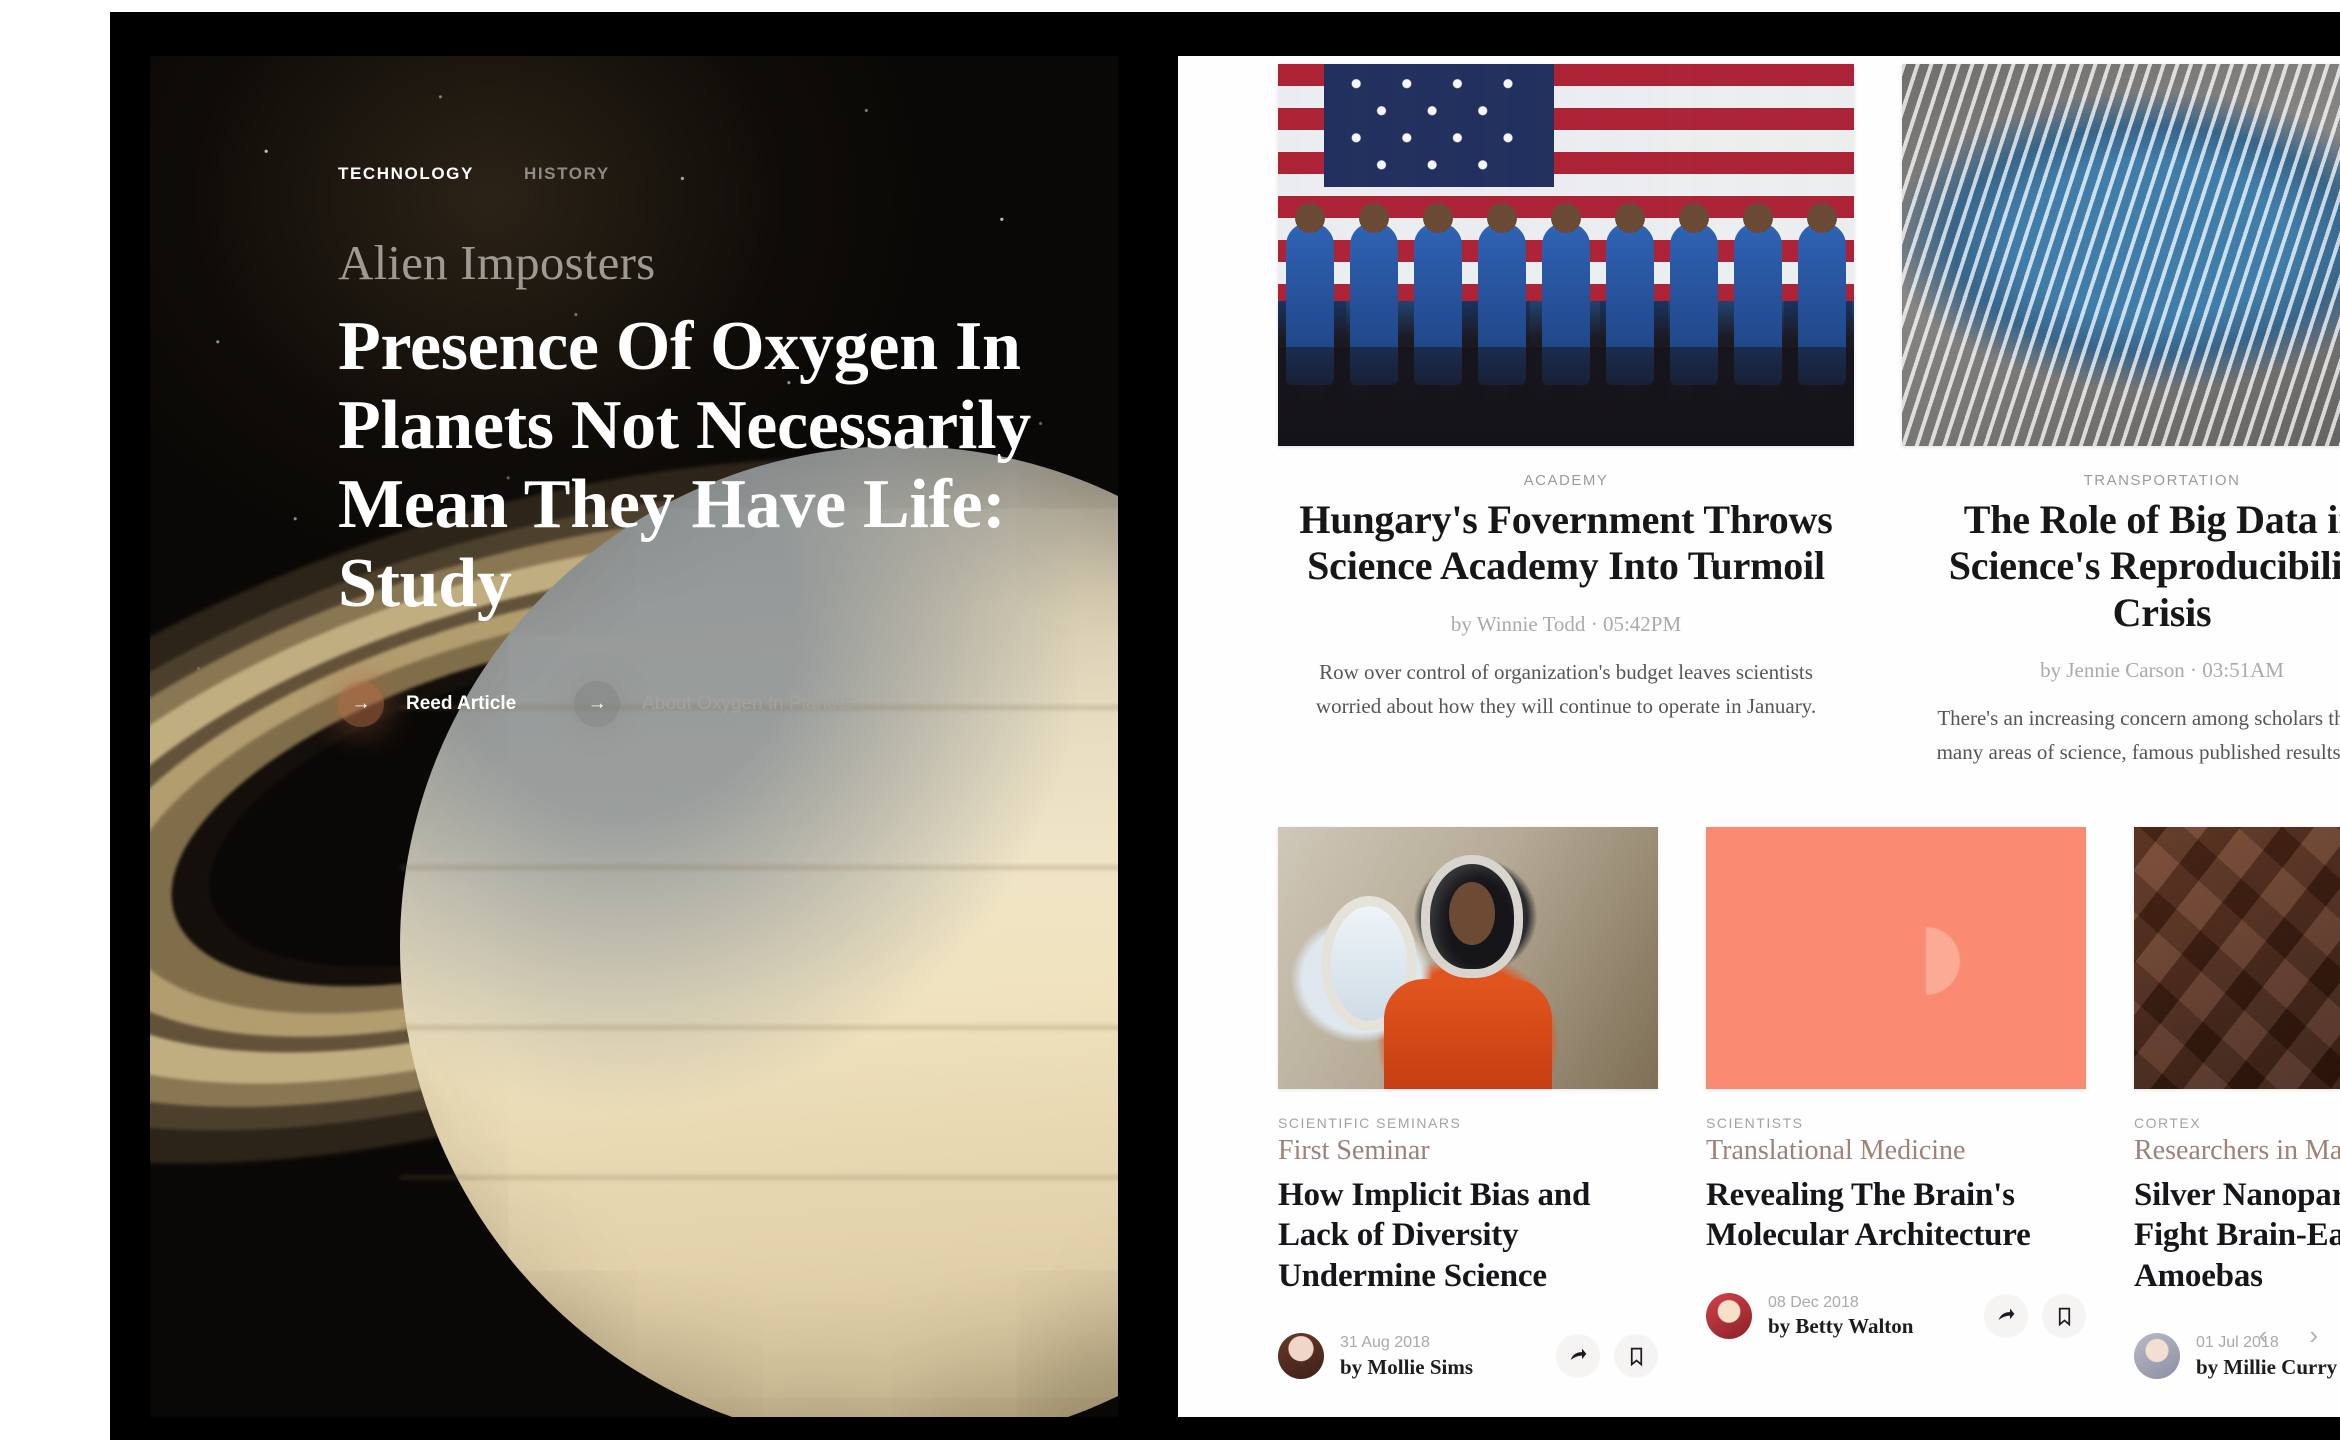  I want to click on article-byline: by Jennie Carson, so click(2112, 670).